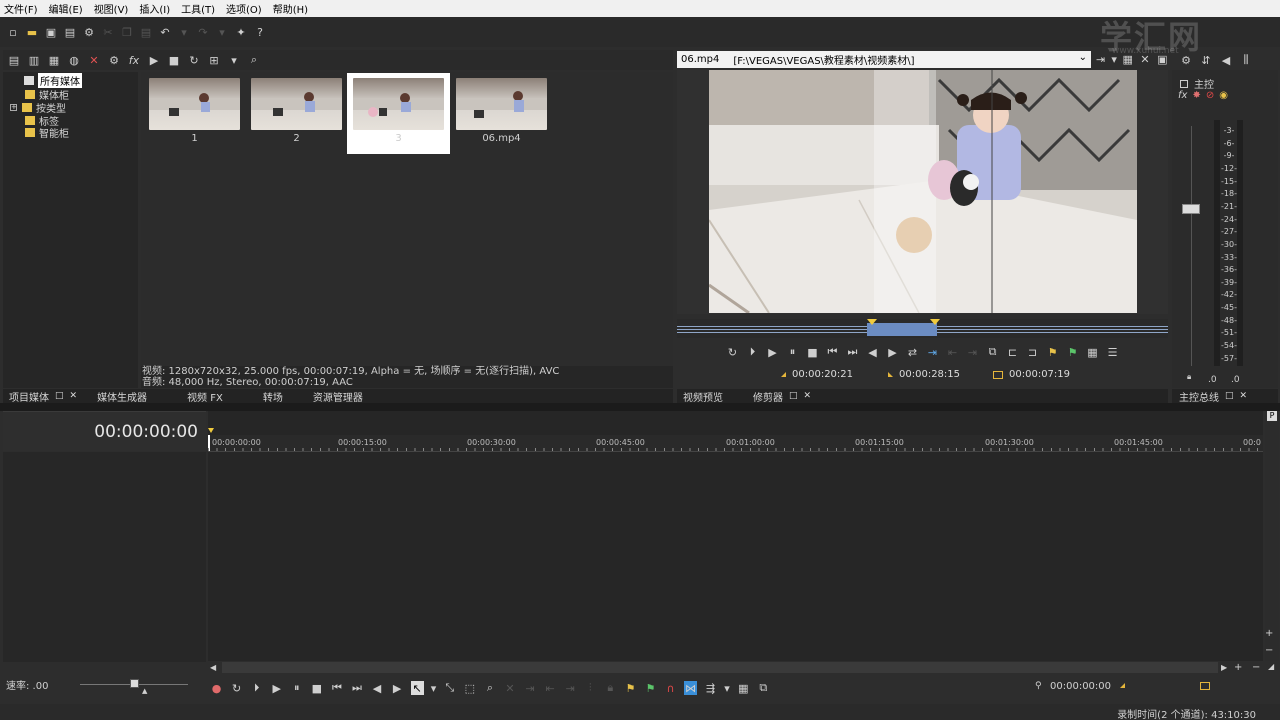  What do you see at coordinates (935, 322) in the screenshot?
I see `out-point-marker` at bounding box center [935, 322].